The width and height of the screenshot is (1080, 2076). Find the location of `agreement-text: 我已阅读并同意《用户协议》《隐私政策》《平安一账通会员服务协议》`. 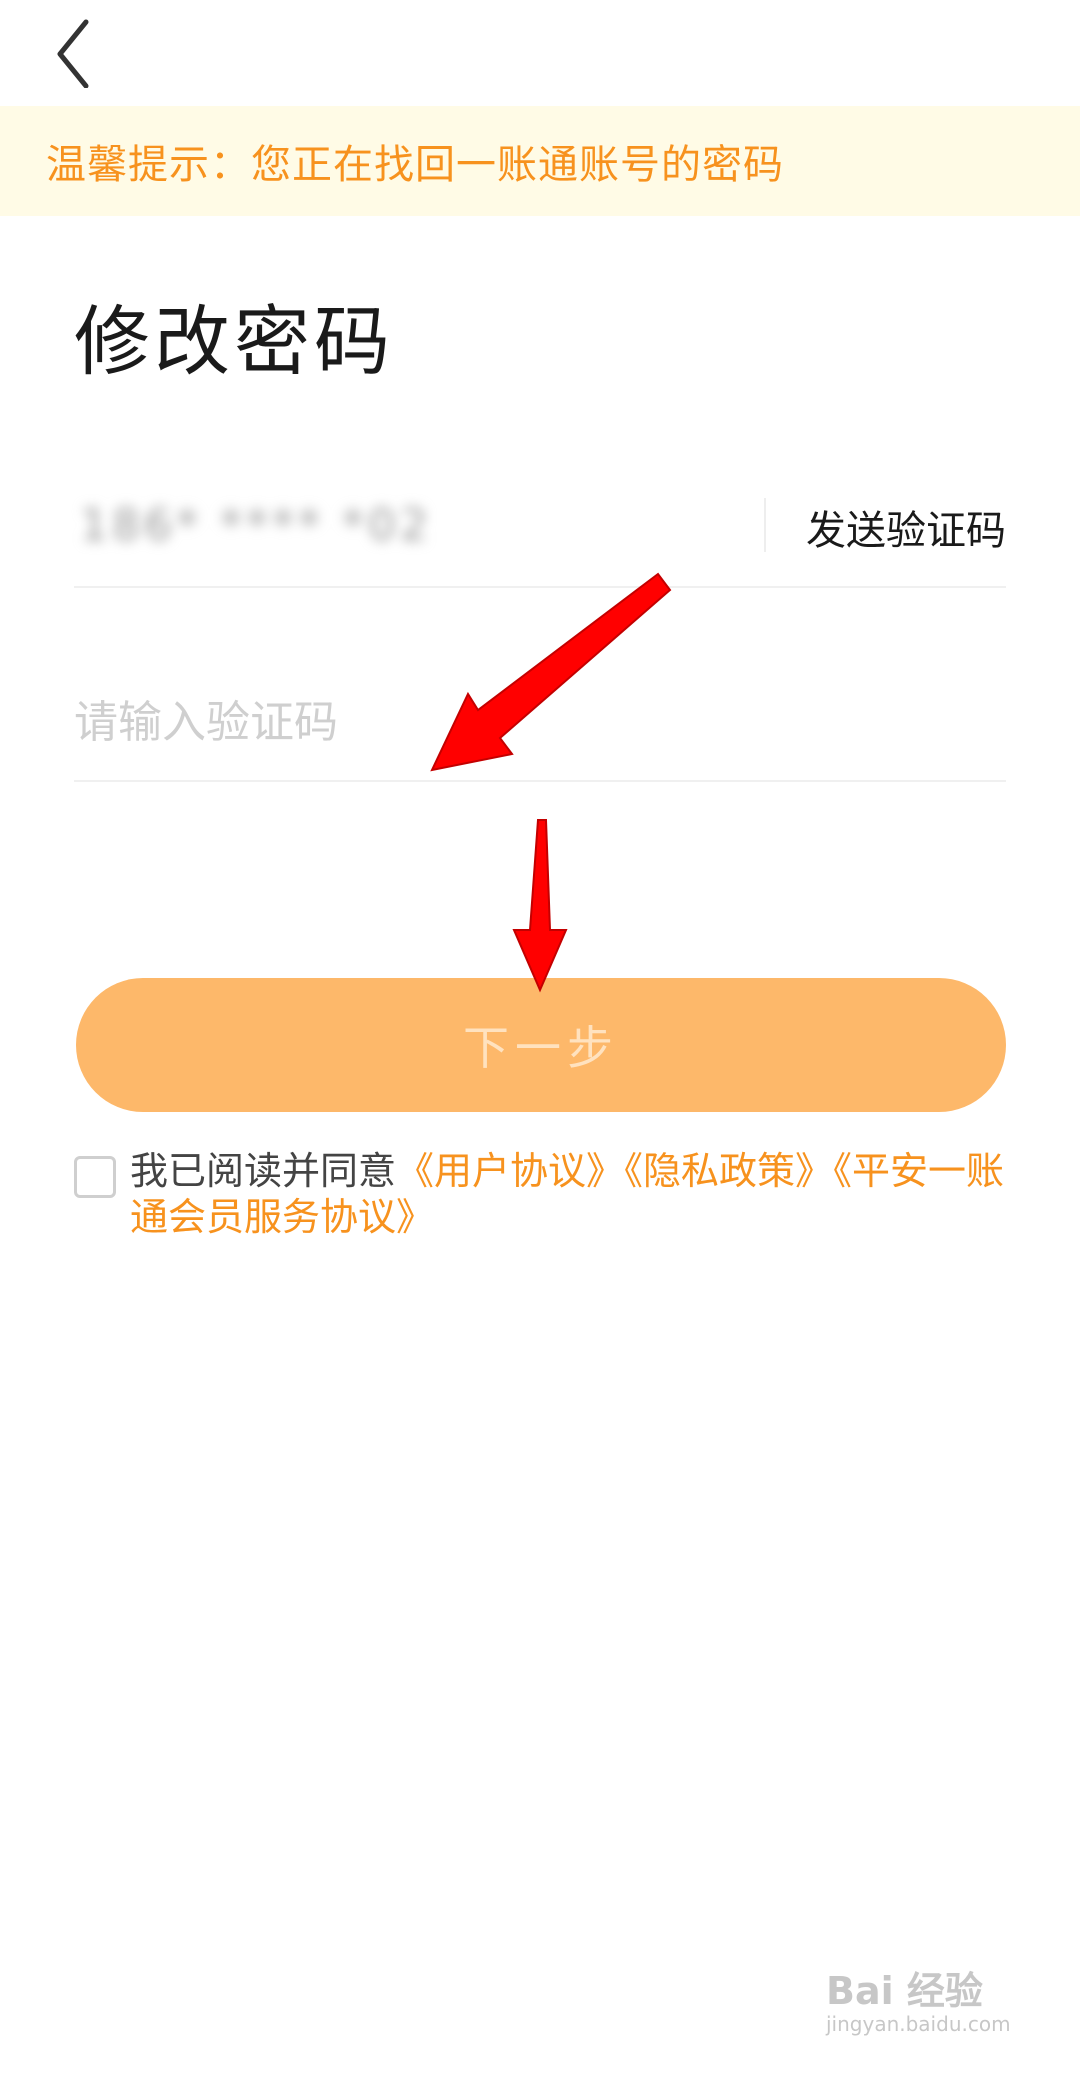

agreement-text: 我已阅读并同意《用户协议》《隐私政策》《平安一账通会员服务协议》 is located at coordinates (570, 1194).